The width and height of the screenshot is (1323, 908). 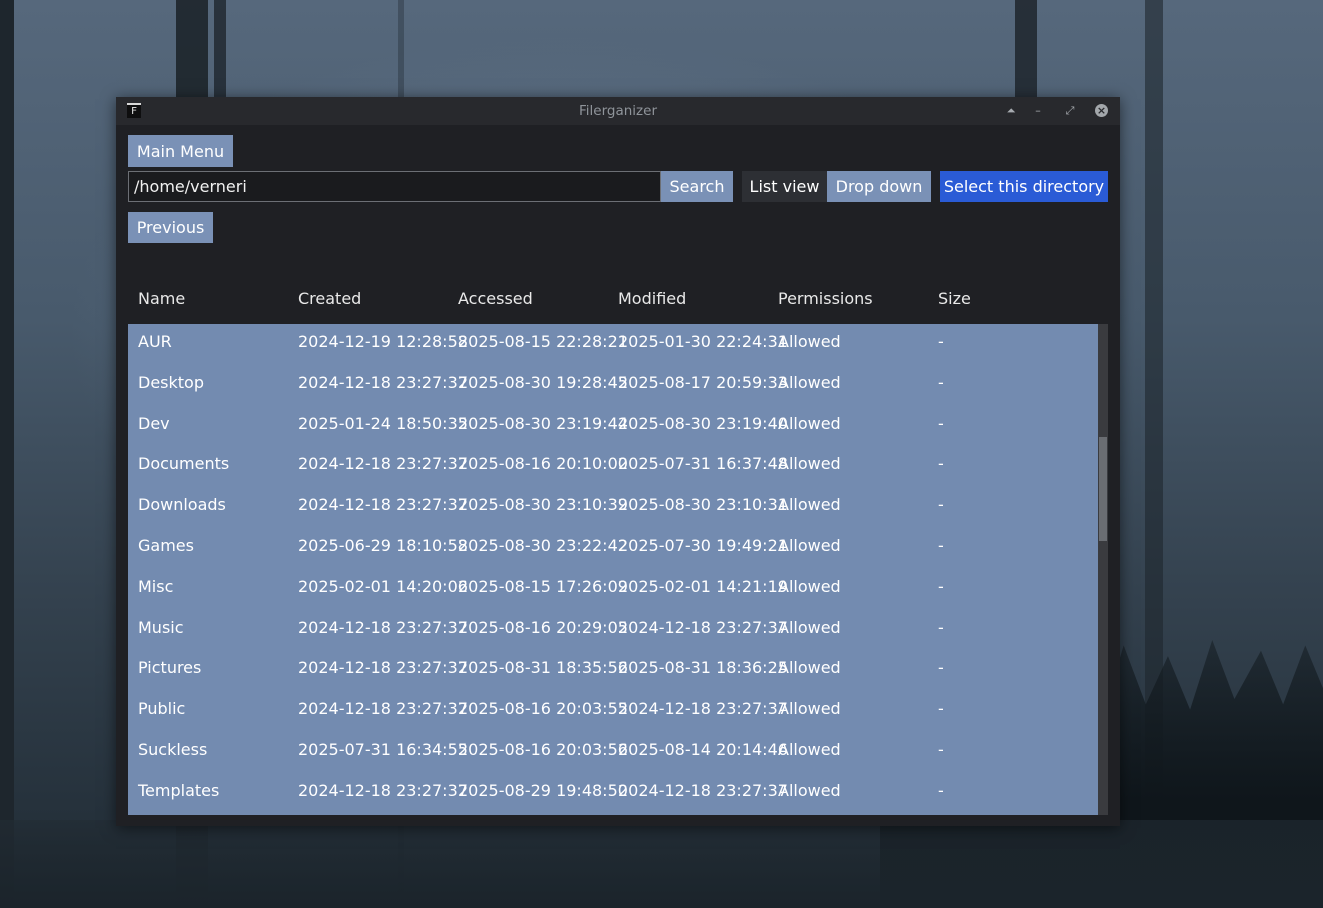 What do you see at coordinates (543, 709) in the screenshot?
I see `cell-accessed: 2025-08-16 20:03:55` at bounding box center [543, 709].